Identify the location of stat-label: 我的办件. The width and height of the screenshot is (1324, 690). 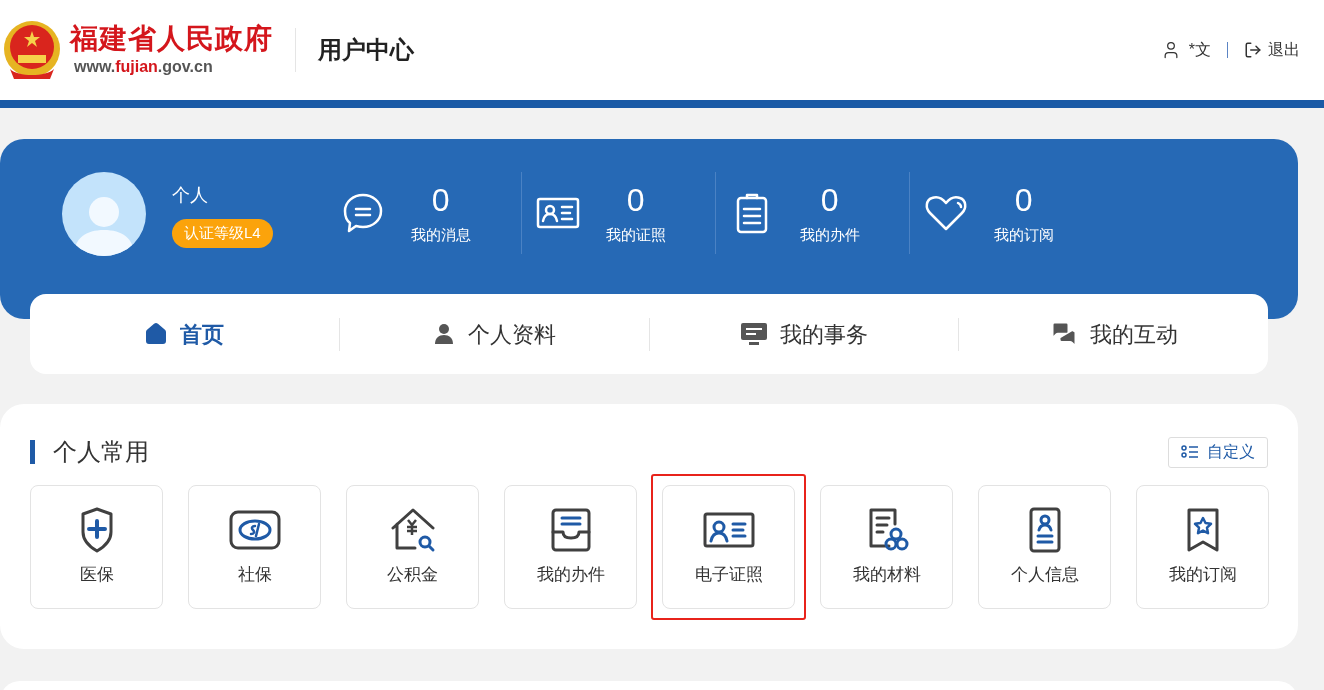
(829, 235).